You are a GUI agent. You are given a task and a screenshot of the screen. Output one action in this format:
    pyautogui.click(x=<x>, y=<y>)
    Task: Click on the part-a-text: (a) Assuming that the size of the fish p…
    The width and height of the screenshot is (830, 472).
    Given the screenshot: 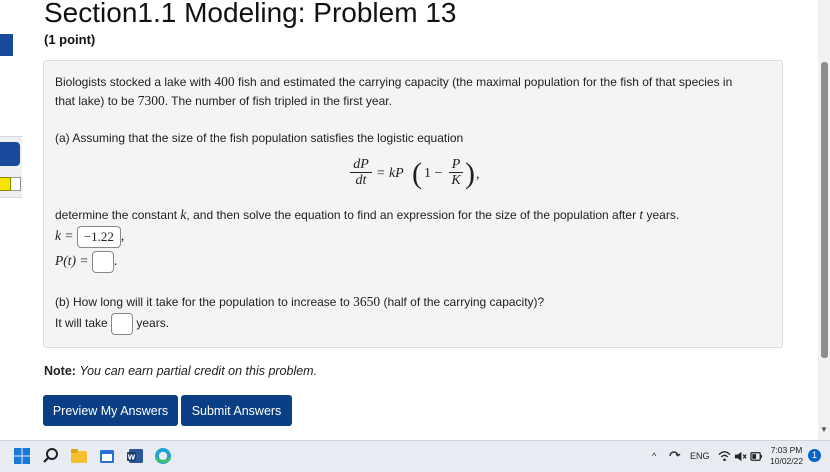 What is the action you would take?
    pyautogui.click(x=259, y=138)
    